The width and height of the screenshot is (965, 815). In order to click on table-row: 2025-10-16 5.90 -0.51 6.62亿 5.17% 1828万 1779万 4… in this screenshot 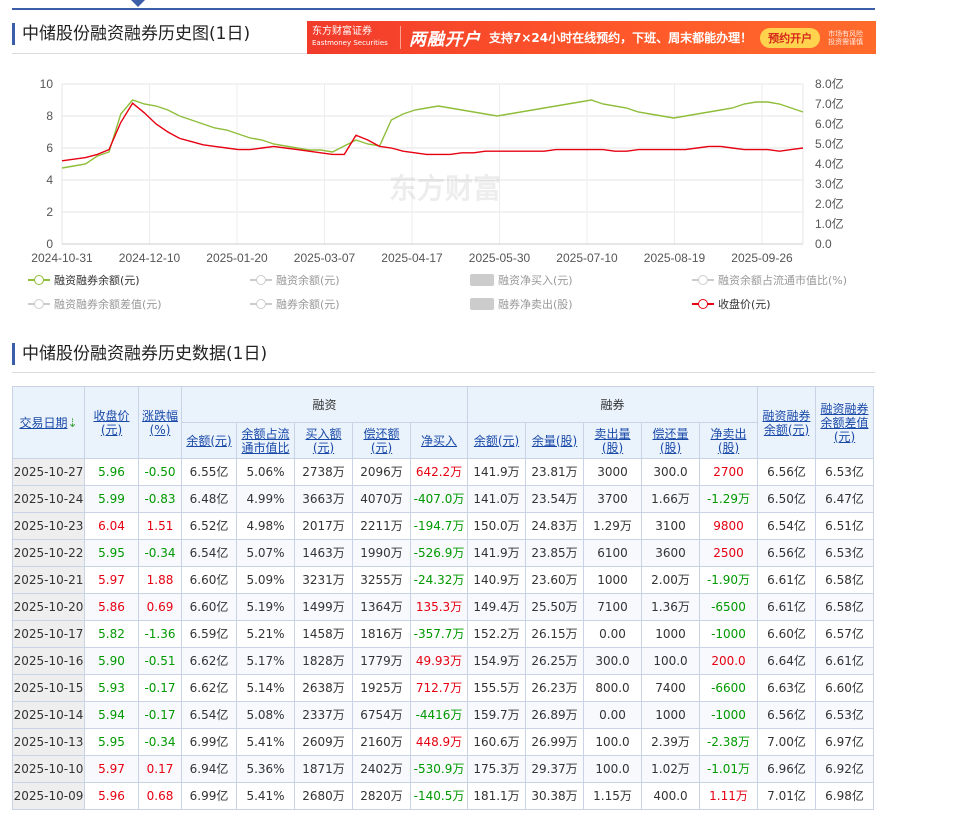, I will do `click(443, 661)`.